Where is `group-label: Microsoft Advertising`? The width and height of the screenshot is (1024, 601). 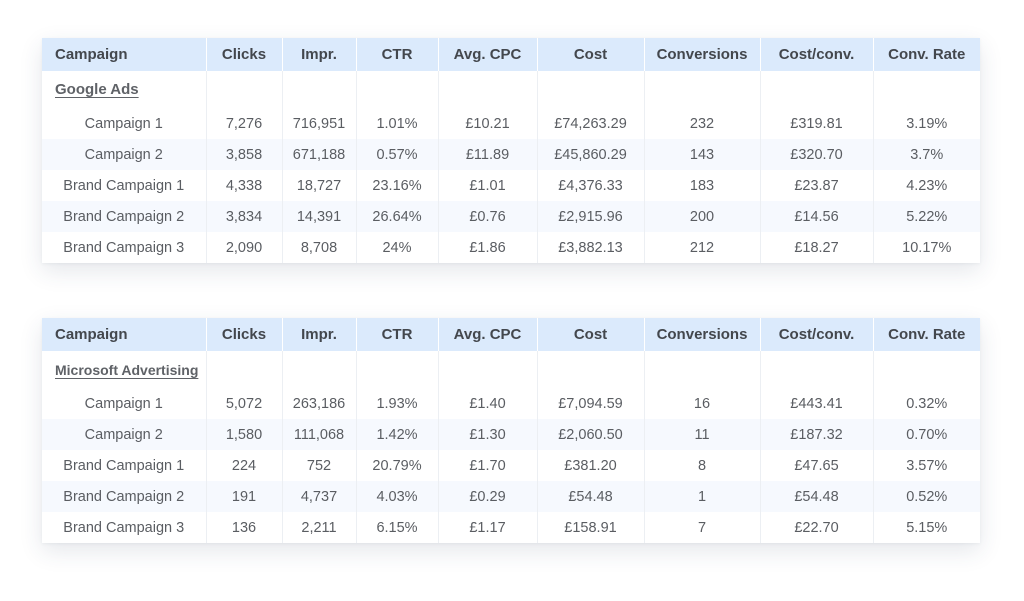 group-label: Microsoft Advertising is located at coordinates (124, 369).